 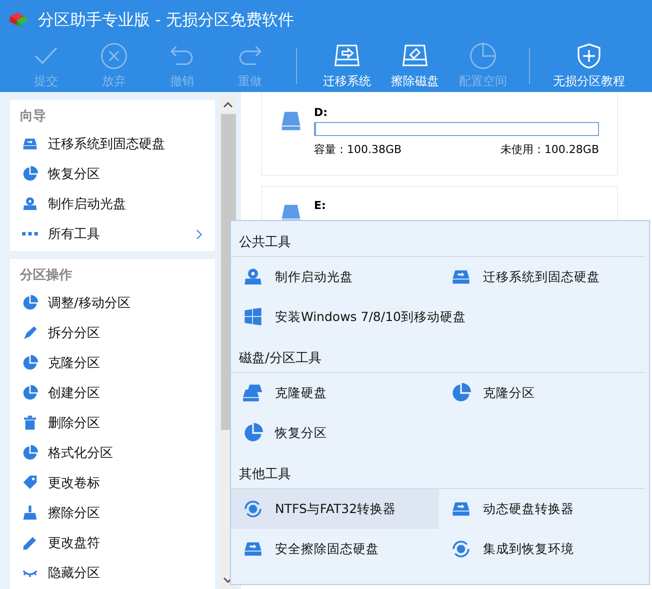 I want to click on capacity-text: 容量：100.38GB, so click(x=358, y=149).